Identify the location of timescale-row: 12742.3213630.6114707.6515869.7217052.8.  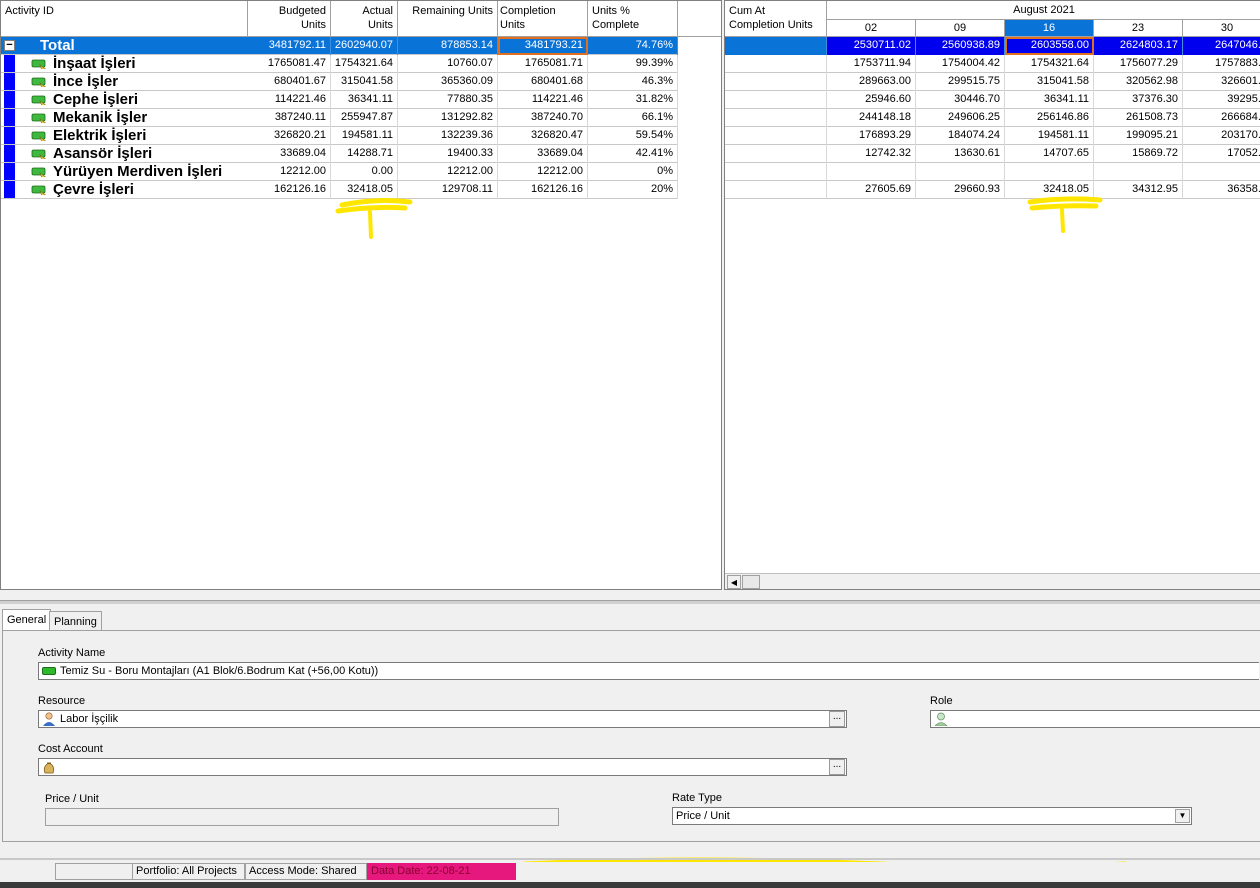
(992, 154).